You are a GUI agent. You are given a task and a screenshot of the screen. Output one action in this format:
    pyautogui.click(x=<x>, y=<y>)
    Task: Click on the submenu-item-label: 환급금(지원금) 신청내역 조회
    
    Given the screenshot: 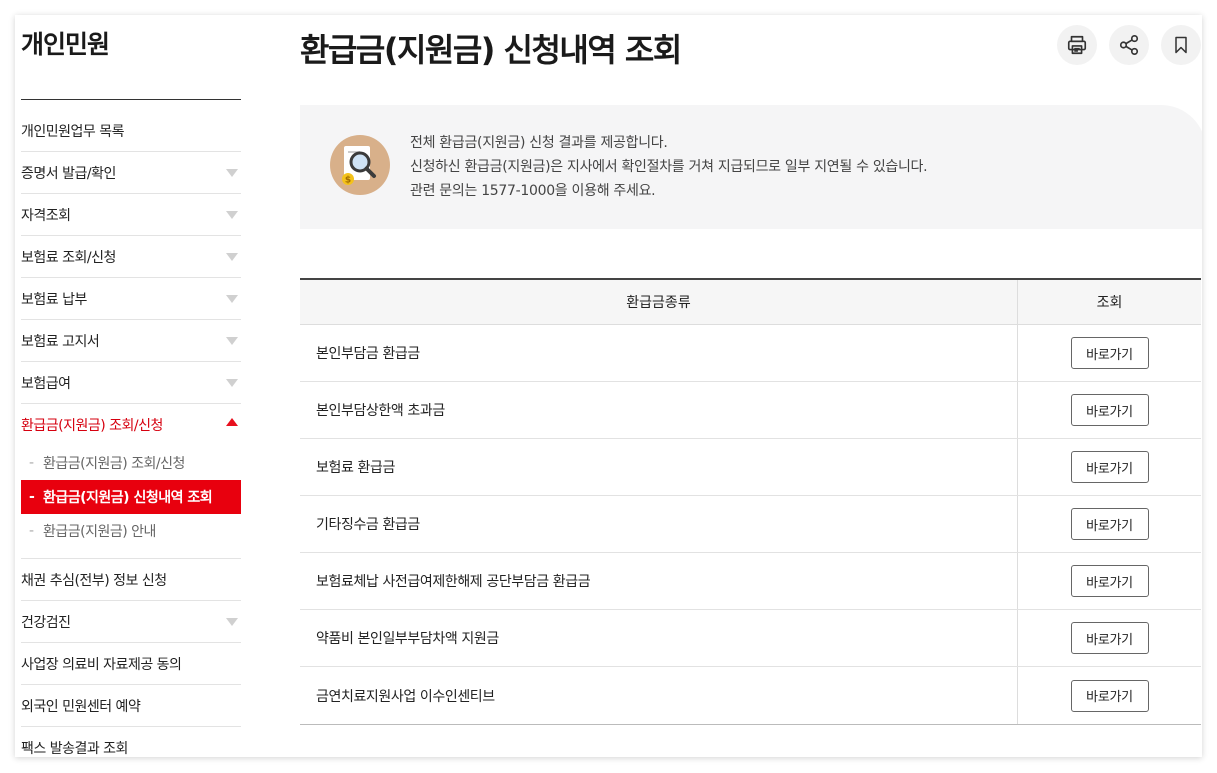 What is the action you would take?
    pyautogui.click(x=128, y=498)
    